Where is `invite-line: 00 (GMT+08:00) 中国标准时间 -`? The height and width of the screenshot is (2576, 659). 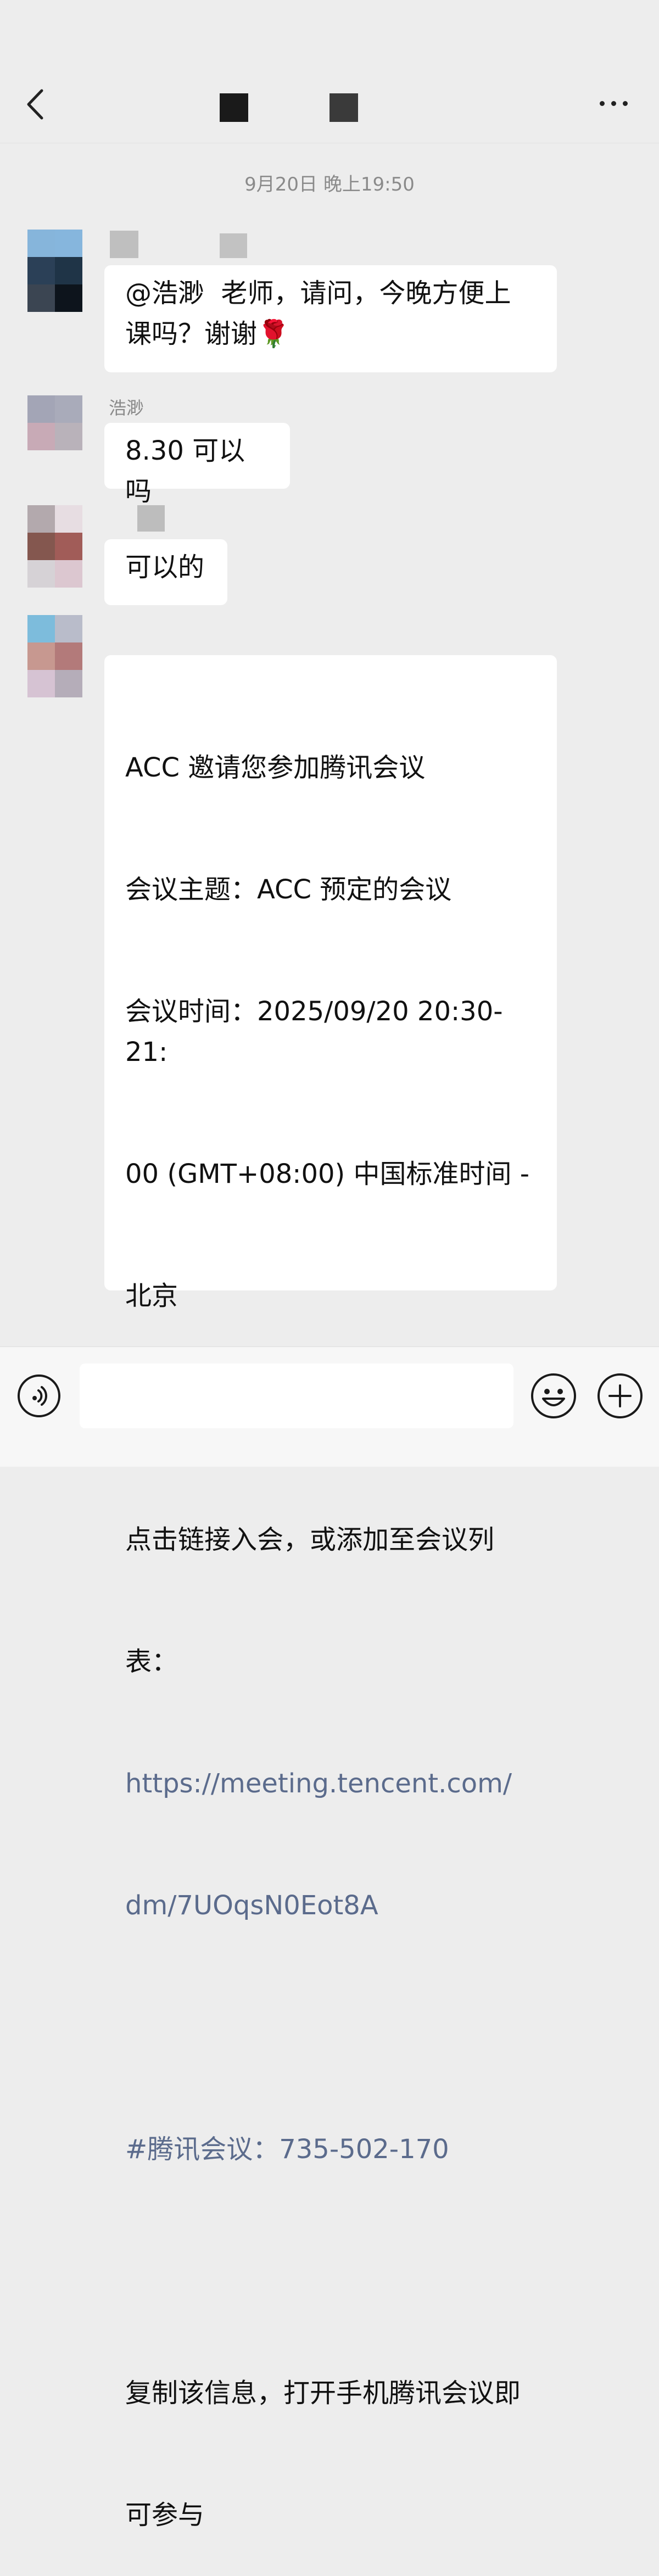
invite-line: 00 (GMT+08:00) 中国标准时间 - is located at coordinates (328, 1174).